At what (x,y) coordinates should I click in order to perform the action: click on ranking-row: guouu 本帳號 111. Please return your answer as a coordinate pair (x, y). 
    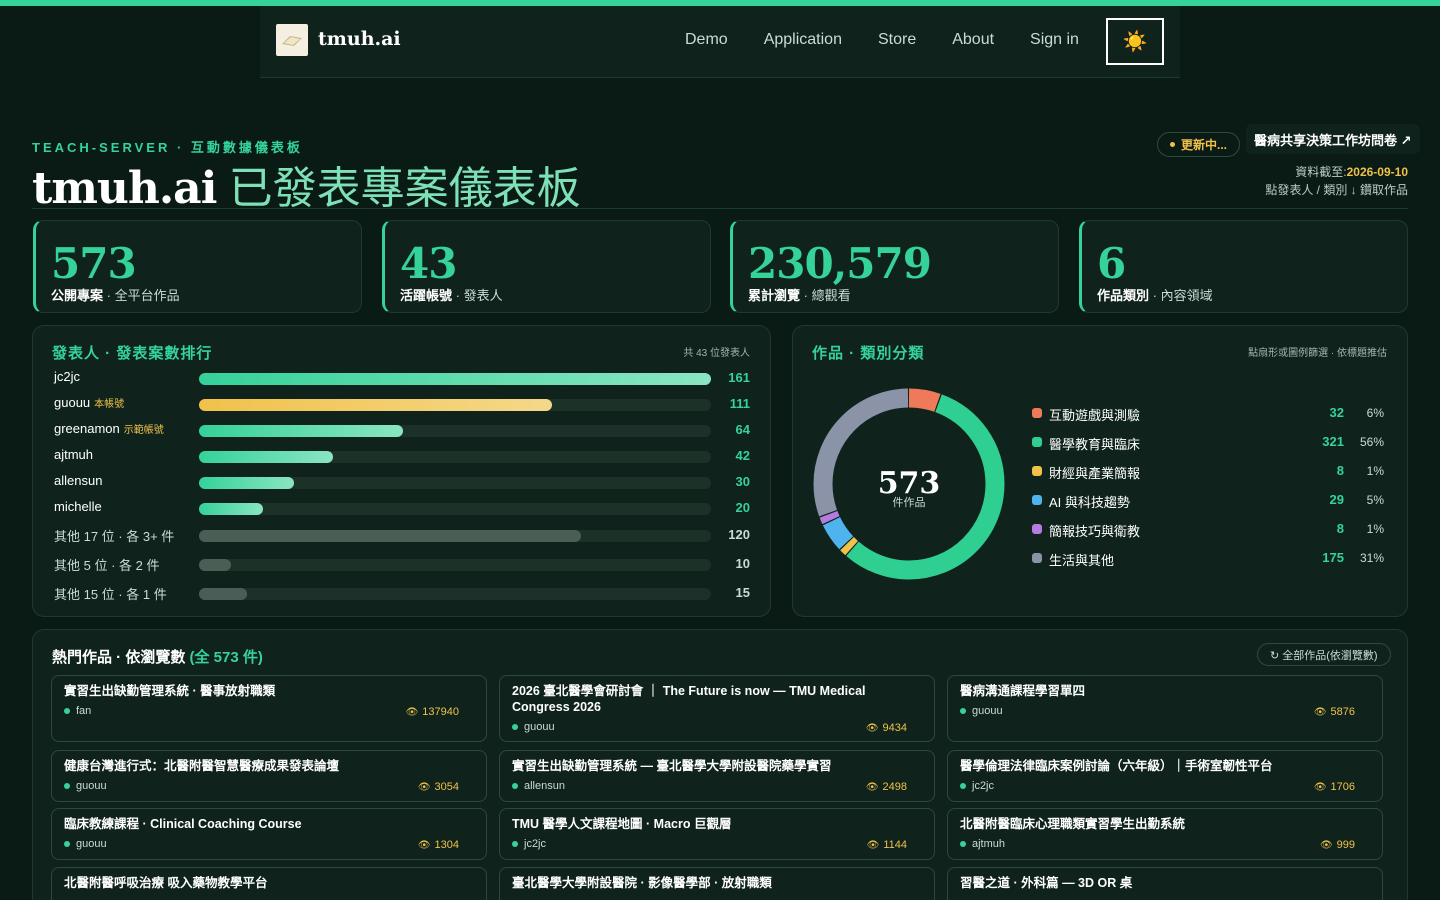
    Looking at the image, I should click on (402, 404).